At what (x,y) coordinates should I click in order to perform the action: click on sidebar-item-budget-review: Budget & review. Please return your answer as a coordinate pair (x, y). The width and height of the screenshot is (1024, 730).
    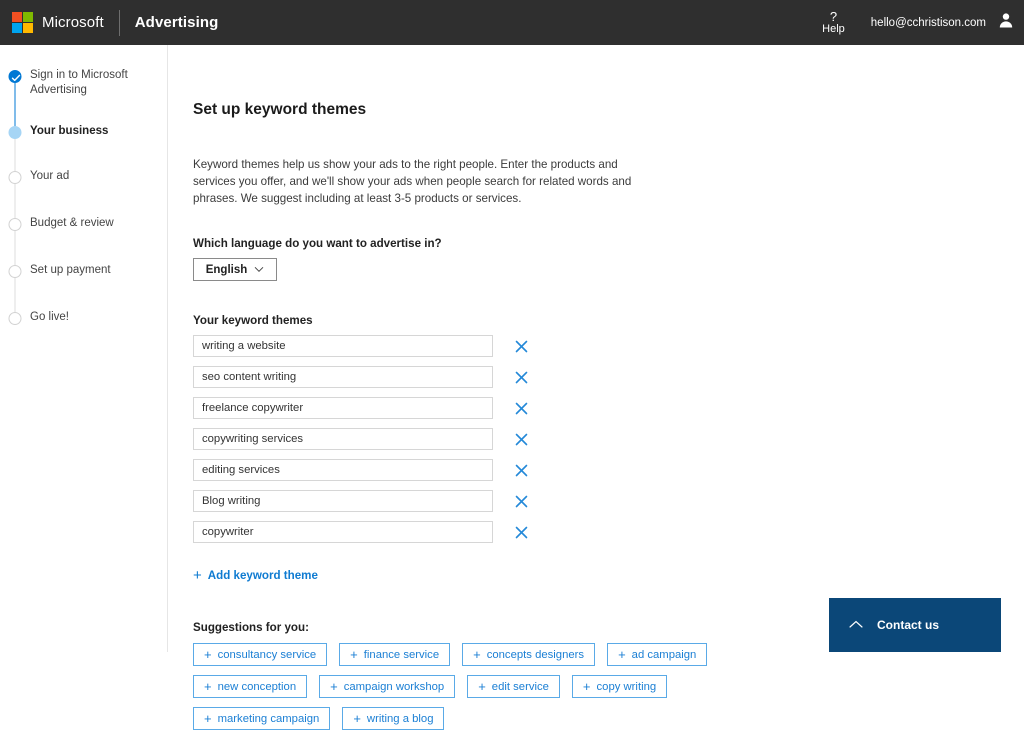
    Looking at the image, I should click on (83, 241).